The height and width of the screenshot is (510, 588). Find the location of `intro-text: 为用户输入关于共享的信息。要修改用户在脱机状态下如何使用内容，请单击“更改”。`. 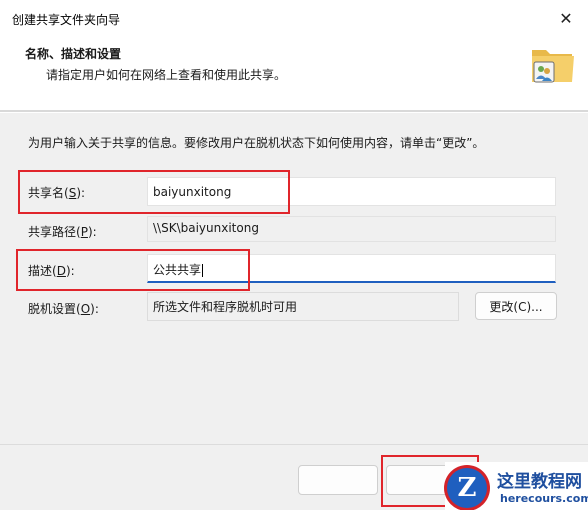

intro-text: 为用户输入关于共享的信息。要修改用户在脱机状态下如何使用内容，请单击“更改”。 is located at coordinates (256, 143).